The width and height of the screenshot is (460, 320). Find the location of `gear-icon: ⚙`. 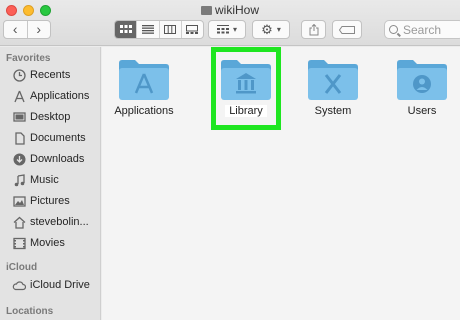

gear-icon: ⚙ is located at coordinates (267, 29).